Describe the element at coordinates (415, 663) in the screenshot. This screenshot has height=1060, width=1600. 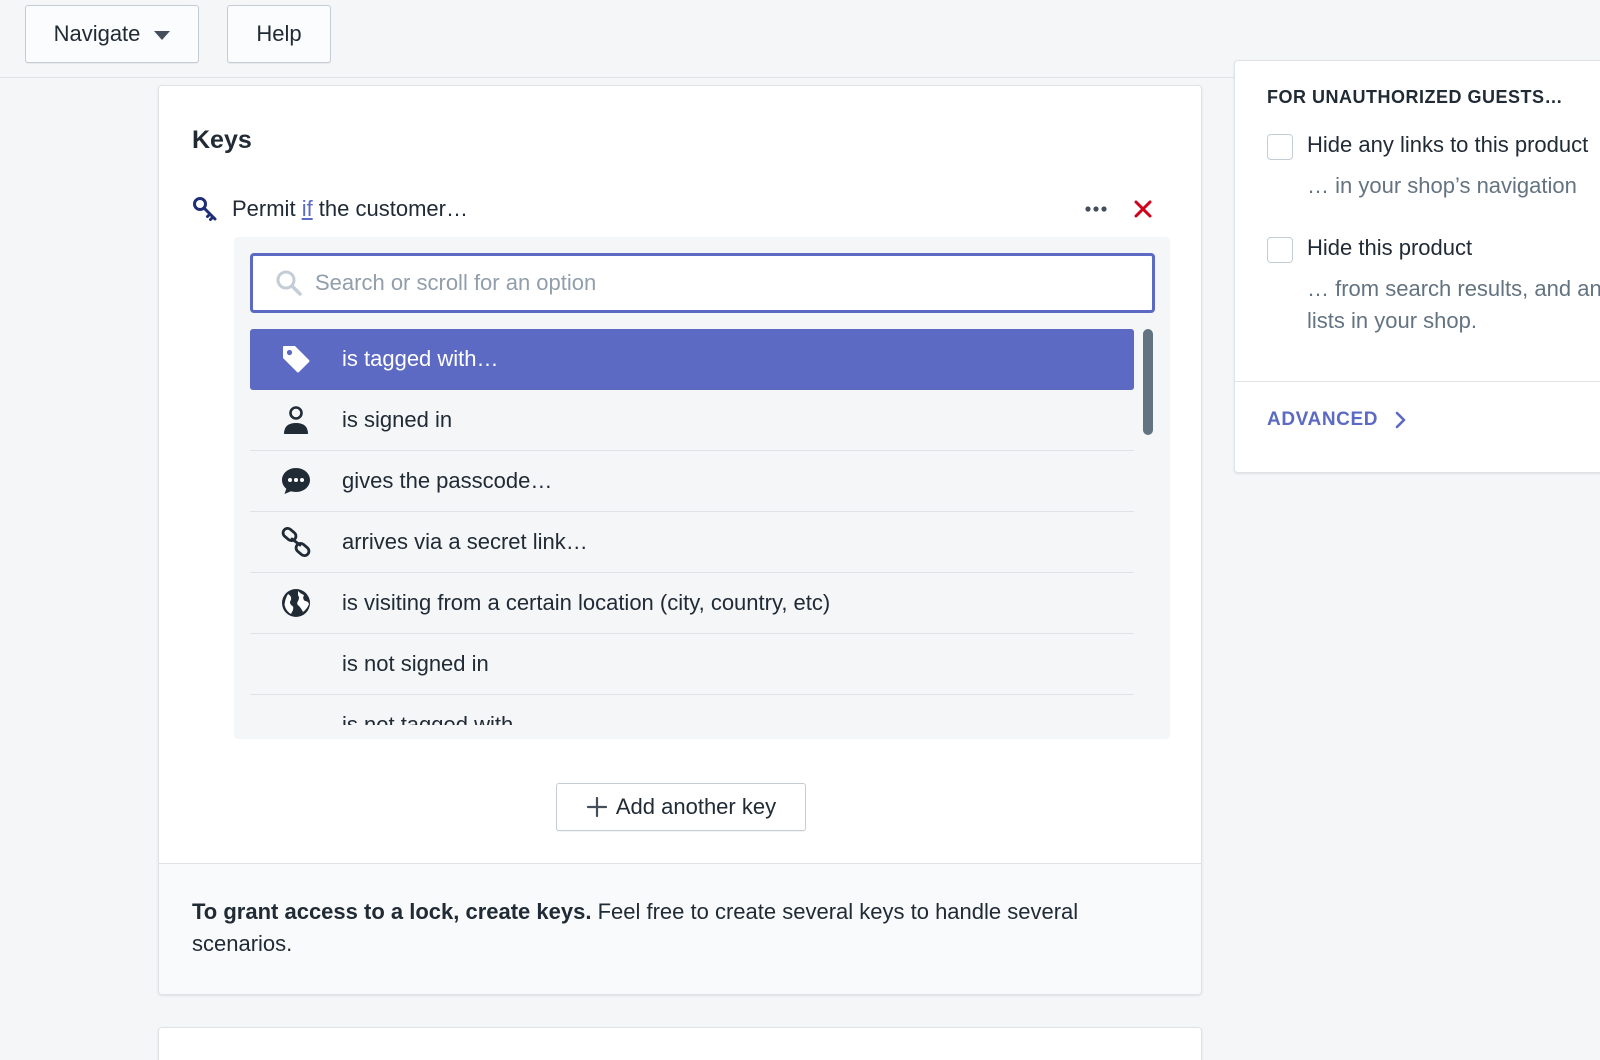
I see `option-label: is not signed in` at that location.